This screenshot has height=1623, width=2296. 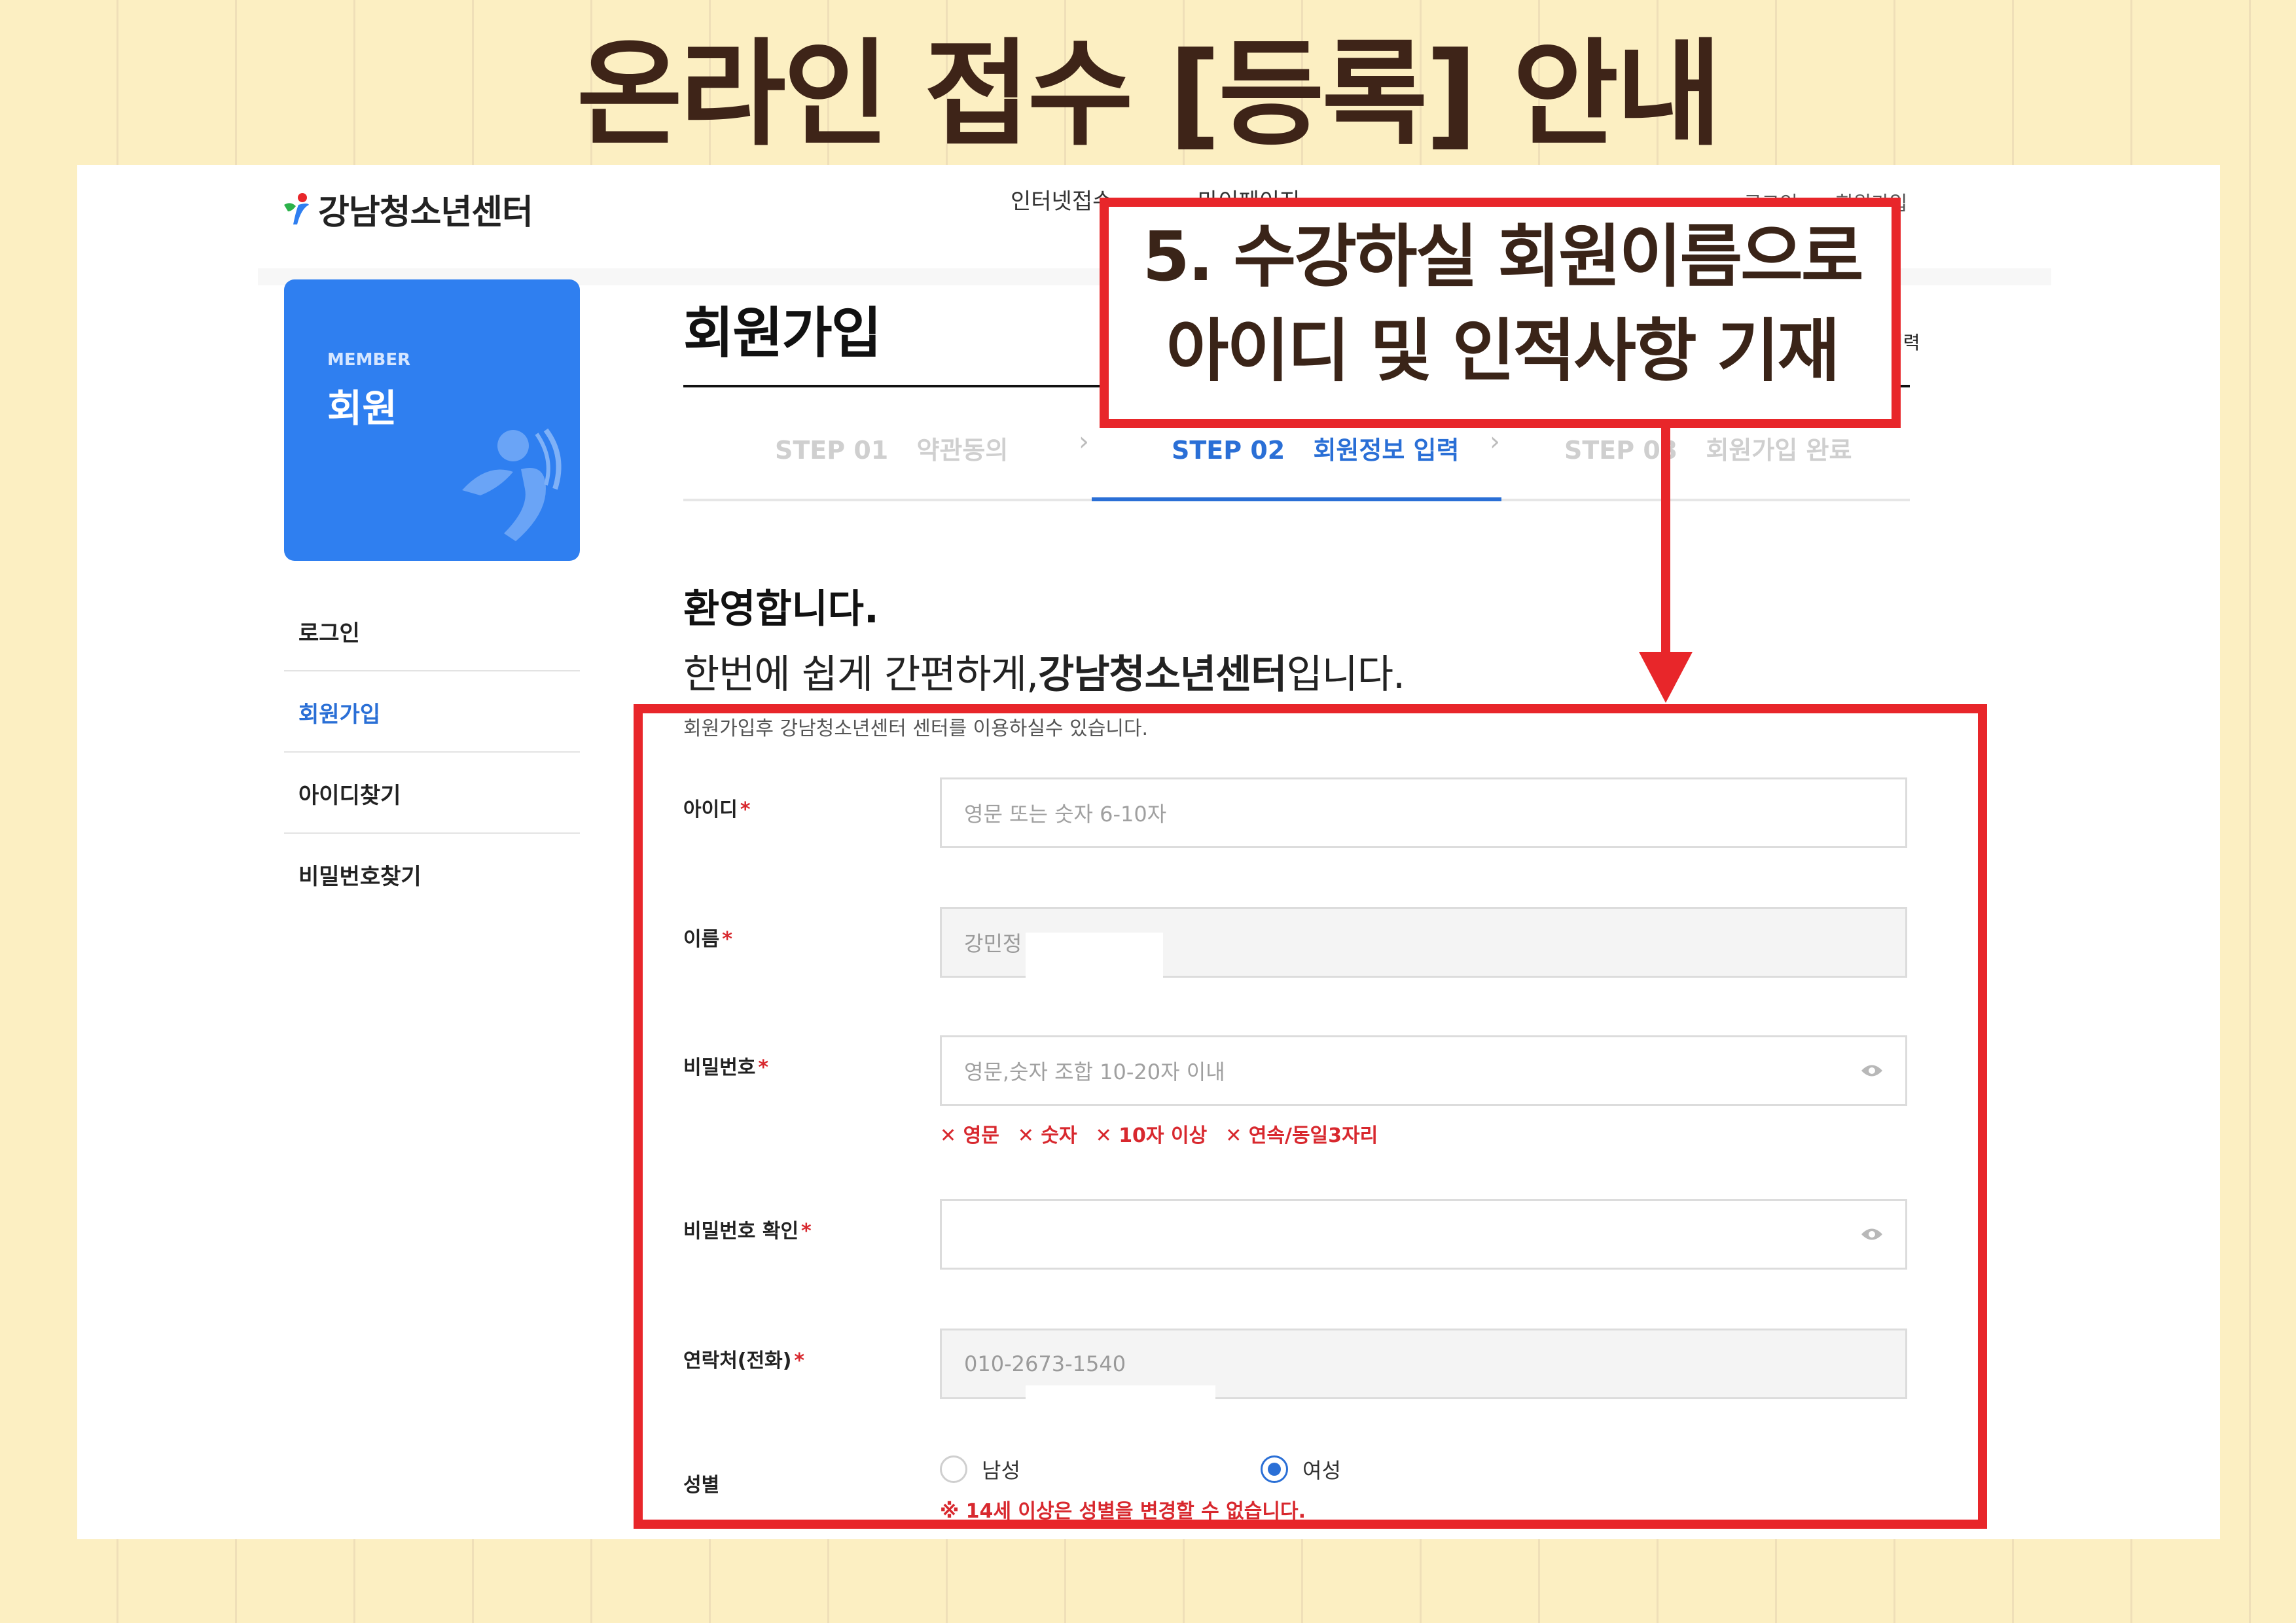 I want to click on member-banner-subtitle: MEMBER, so click(x=369, y=360).